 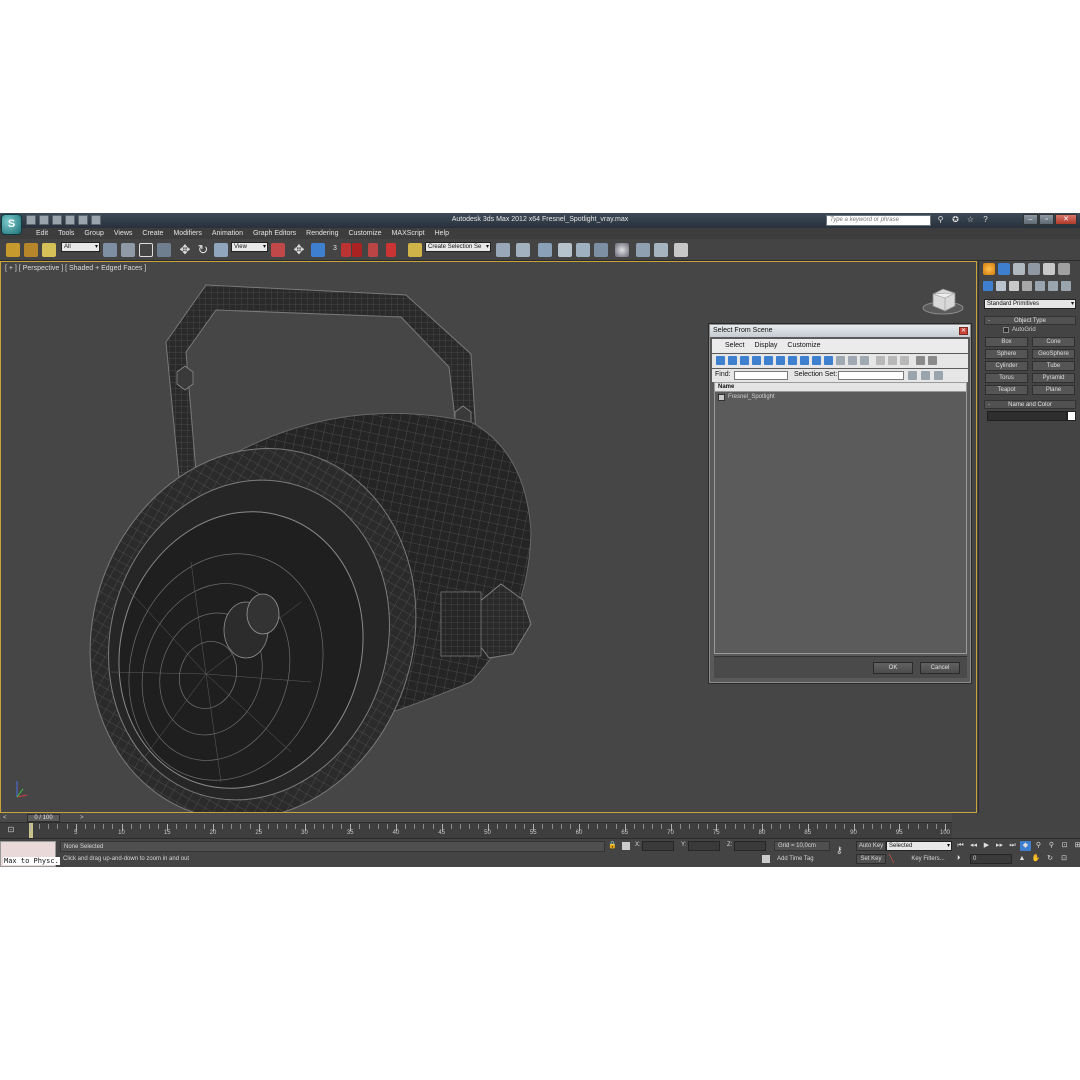 I want to click on set-key-icon: ⚷, so click(x=843, y=850).